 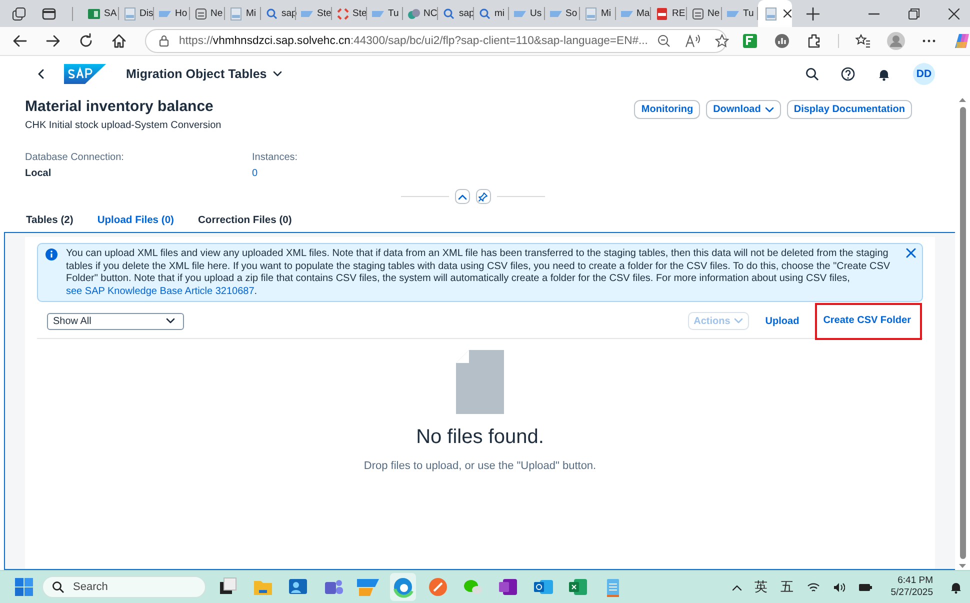 I want to click on pin-icon, so click(x=483, y=197).